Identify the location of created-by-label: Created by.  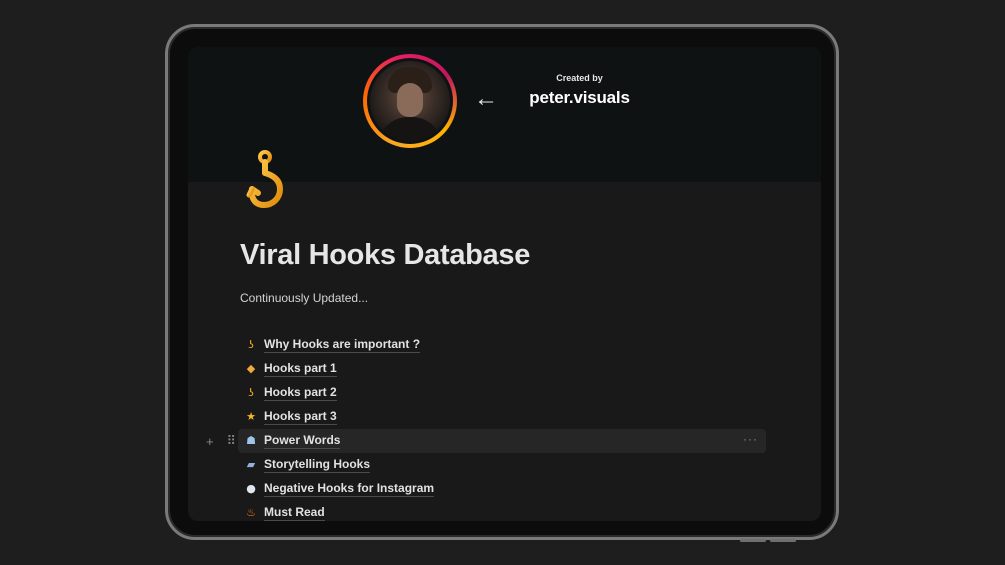
(579, 78).